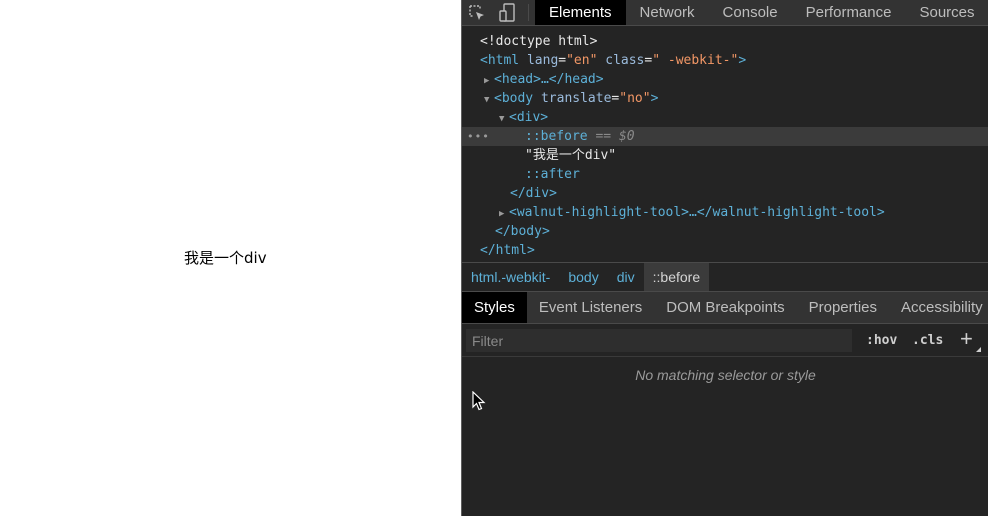 The image size is (988, 516). I want to click on cls-toggle-button: .cls, so click(927, 340).